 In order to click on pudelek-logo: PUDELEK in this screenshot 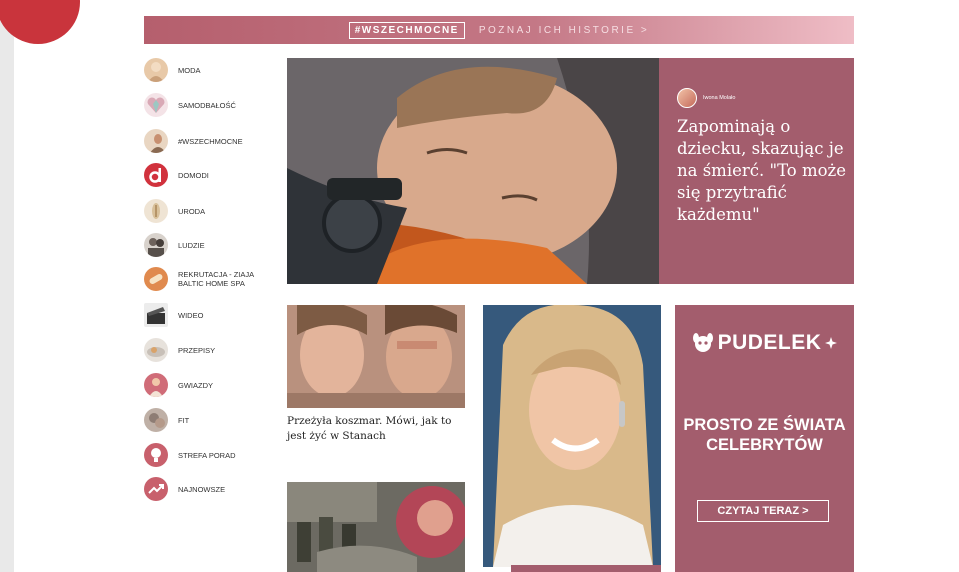, I will do `click(764, 343)`.